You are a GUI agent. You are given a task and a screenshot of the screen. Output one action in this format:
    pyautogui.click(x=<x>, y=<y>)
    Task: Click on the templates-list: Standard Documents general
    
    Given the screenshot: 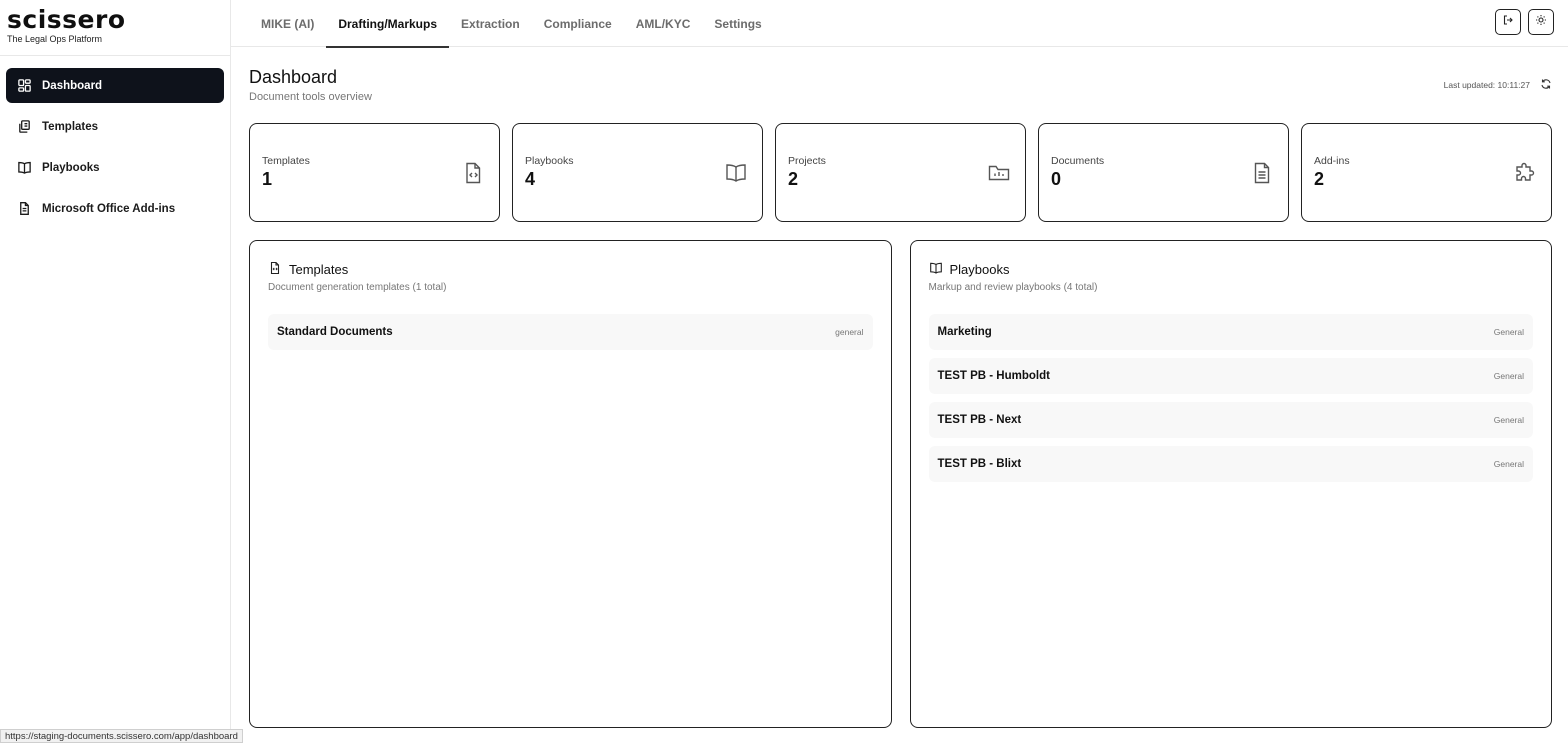 What is the action you would take?
    pyautogui.click(x=570, y=332)
    